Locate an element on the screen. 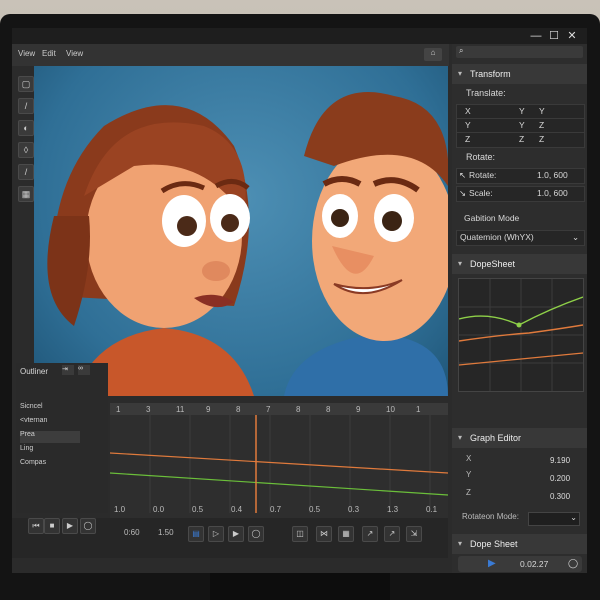 This screenshot has height=600, width=600. graph-editor-header: ▾ Graph Editor is located at coordinates (519, 438).